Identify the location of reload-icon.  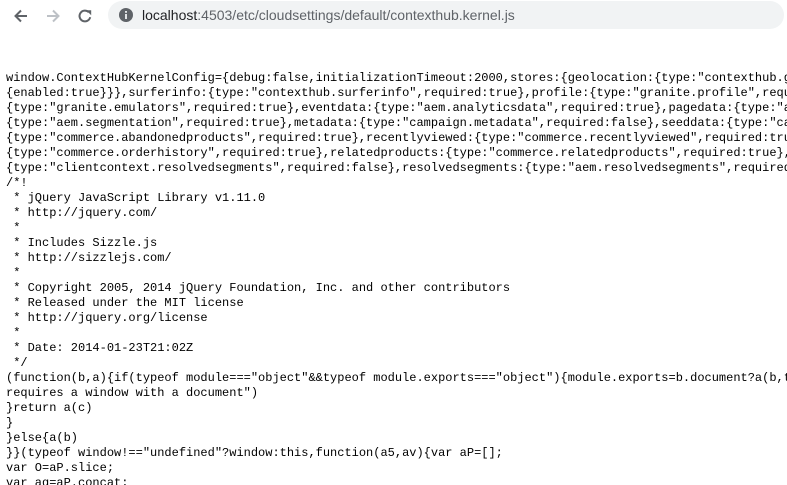
(85, 16).